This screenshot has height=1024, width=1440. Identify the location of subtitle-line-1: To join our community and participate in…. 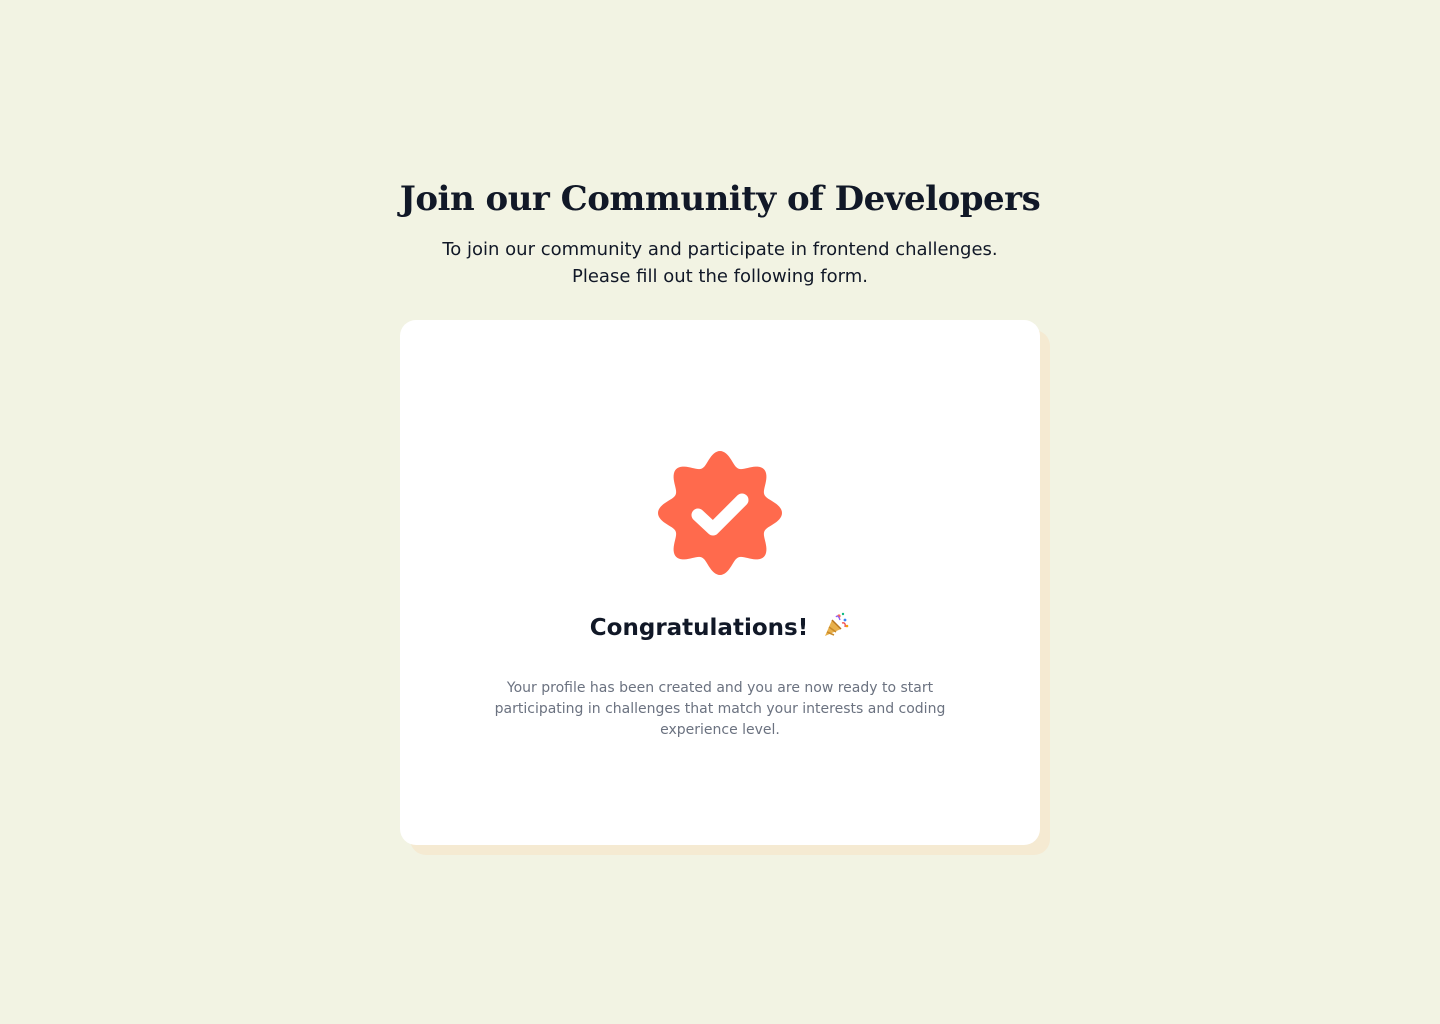
(720, 249).